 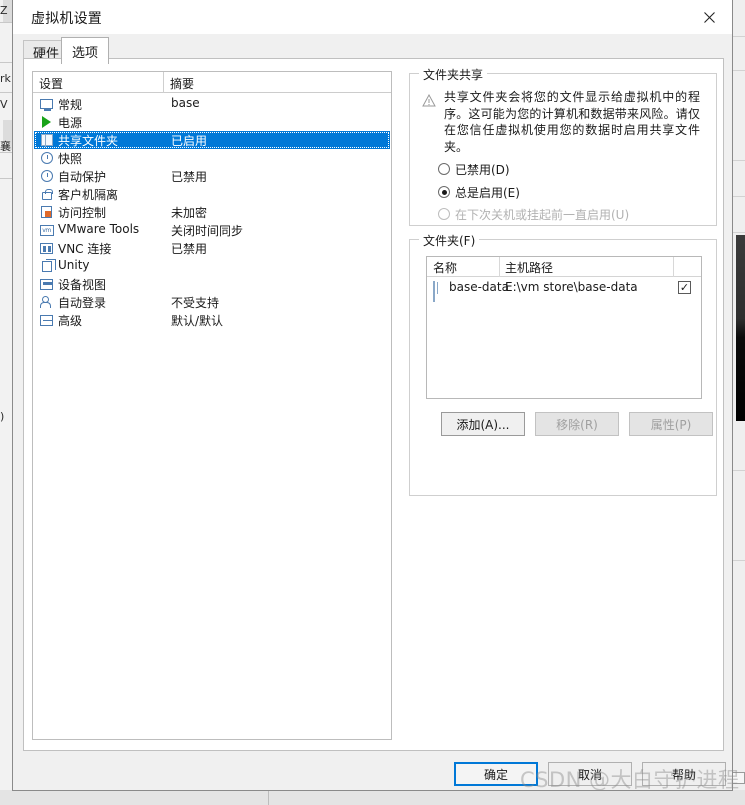 What do you see at coordinates (372, 17) in the screenshot?
I see `title-bar: 虚拟机设置` at bounding box center [372, 17].